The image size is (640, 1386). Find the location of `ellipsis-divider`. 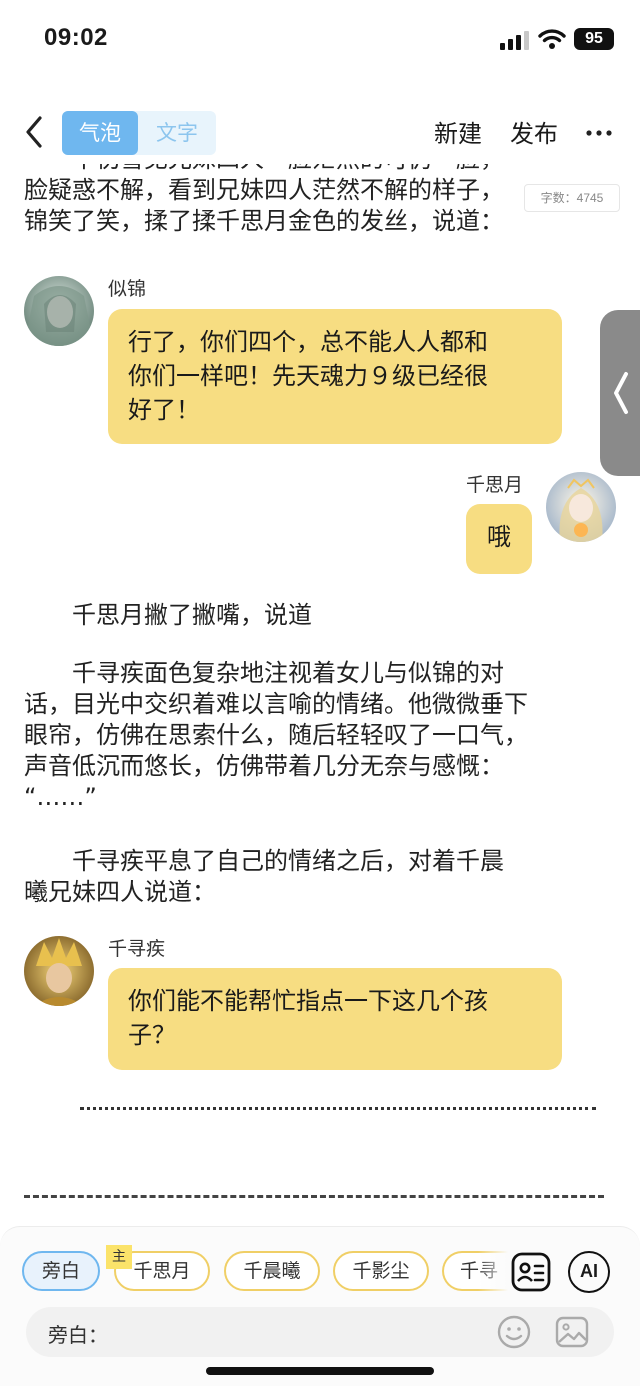

ellipsis-divider is located at coordinates (338, 1107).